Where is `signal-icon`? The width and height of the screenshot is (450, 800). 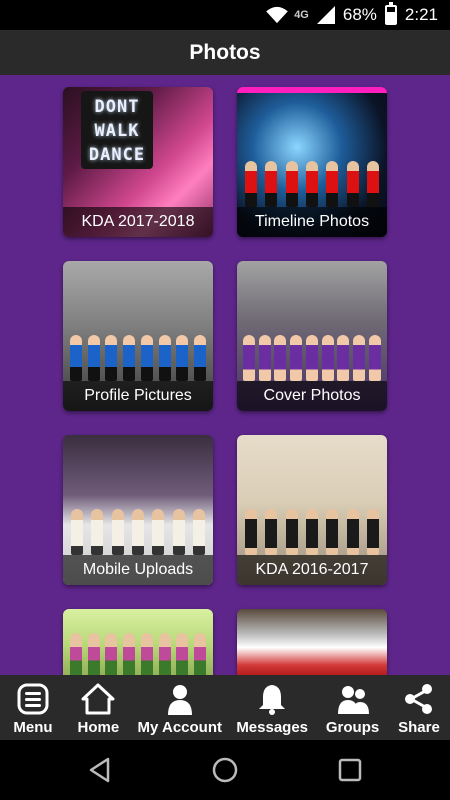
signal-icon is located at coordinates (325, 15).